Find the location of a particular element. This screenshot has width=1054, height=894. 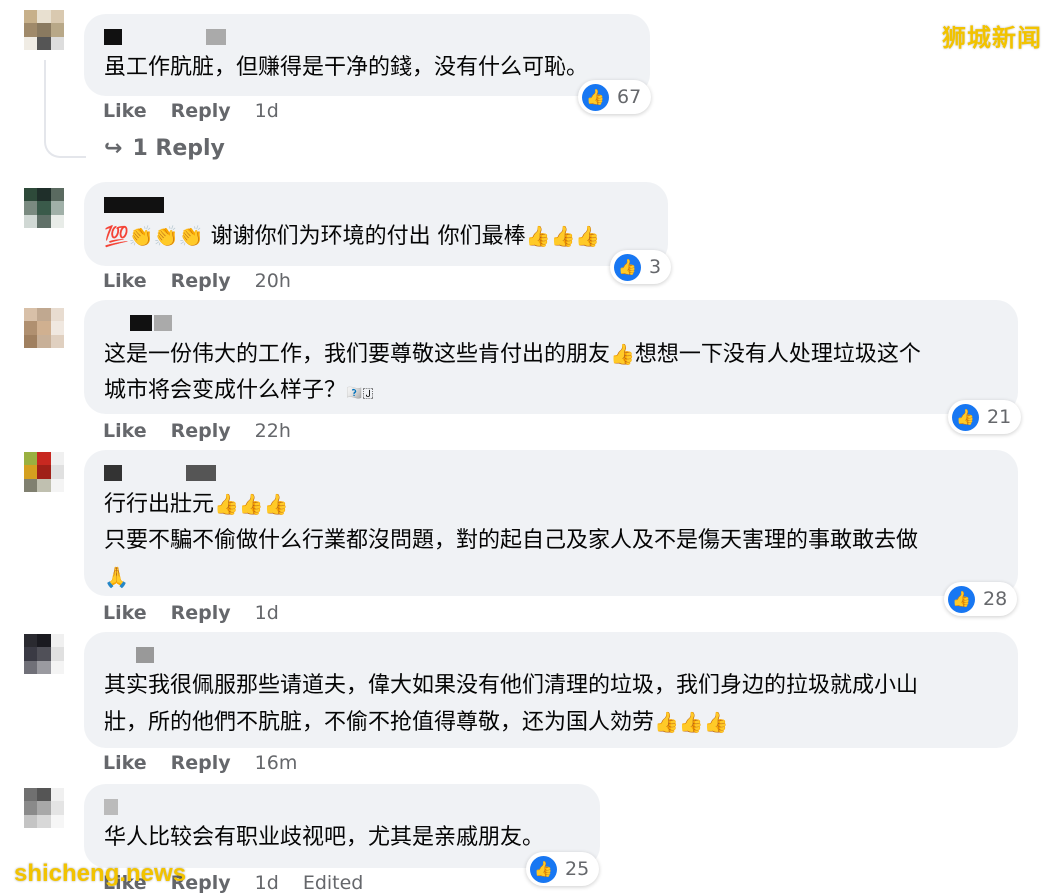

emoji-mid: 👍 is located at coordinates (622, 354).